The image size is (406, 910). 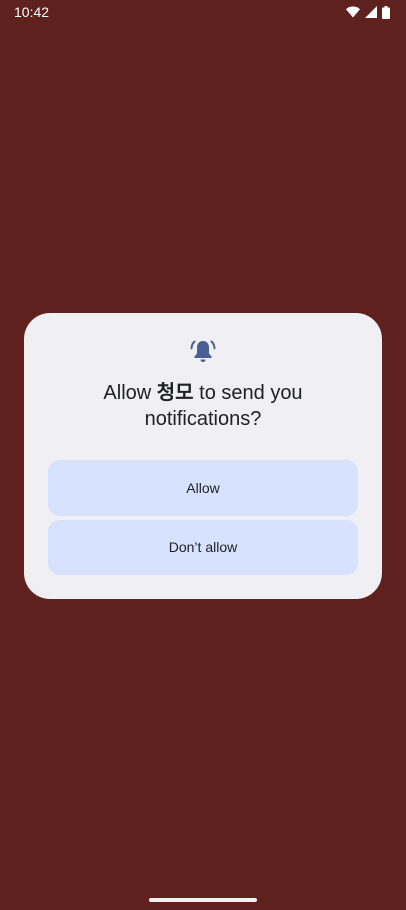 I want to click on dialog-title: Allow 청모 to send you notifications?, so click(x=203, y=405).